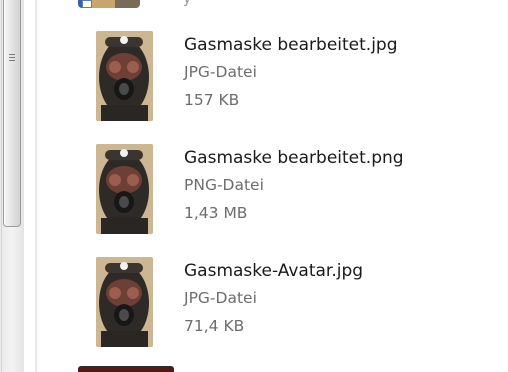  Describe the element at coordinates (212, 100) in the screenshot. I see `file-size: 157 KB` at that location.